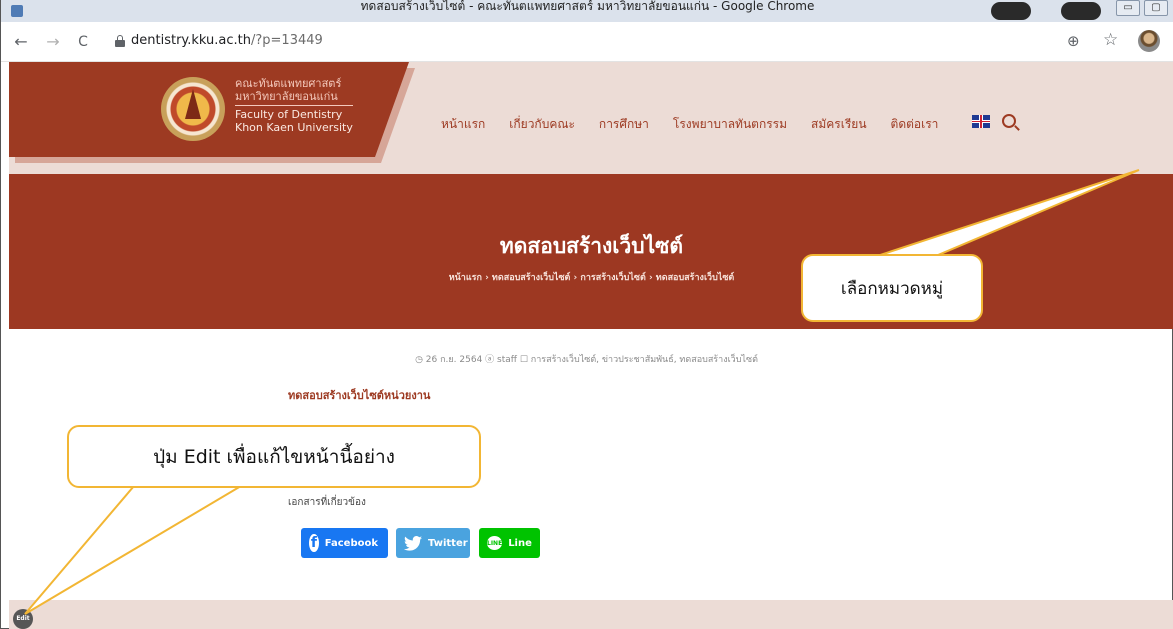 The image size is (1173, 629). What do you see at coordinates (134, 550) in the screenshot?
I see `edit-callout-pointer` at bounding box center [134, 550].